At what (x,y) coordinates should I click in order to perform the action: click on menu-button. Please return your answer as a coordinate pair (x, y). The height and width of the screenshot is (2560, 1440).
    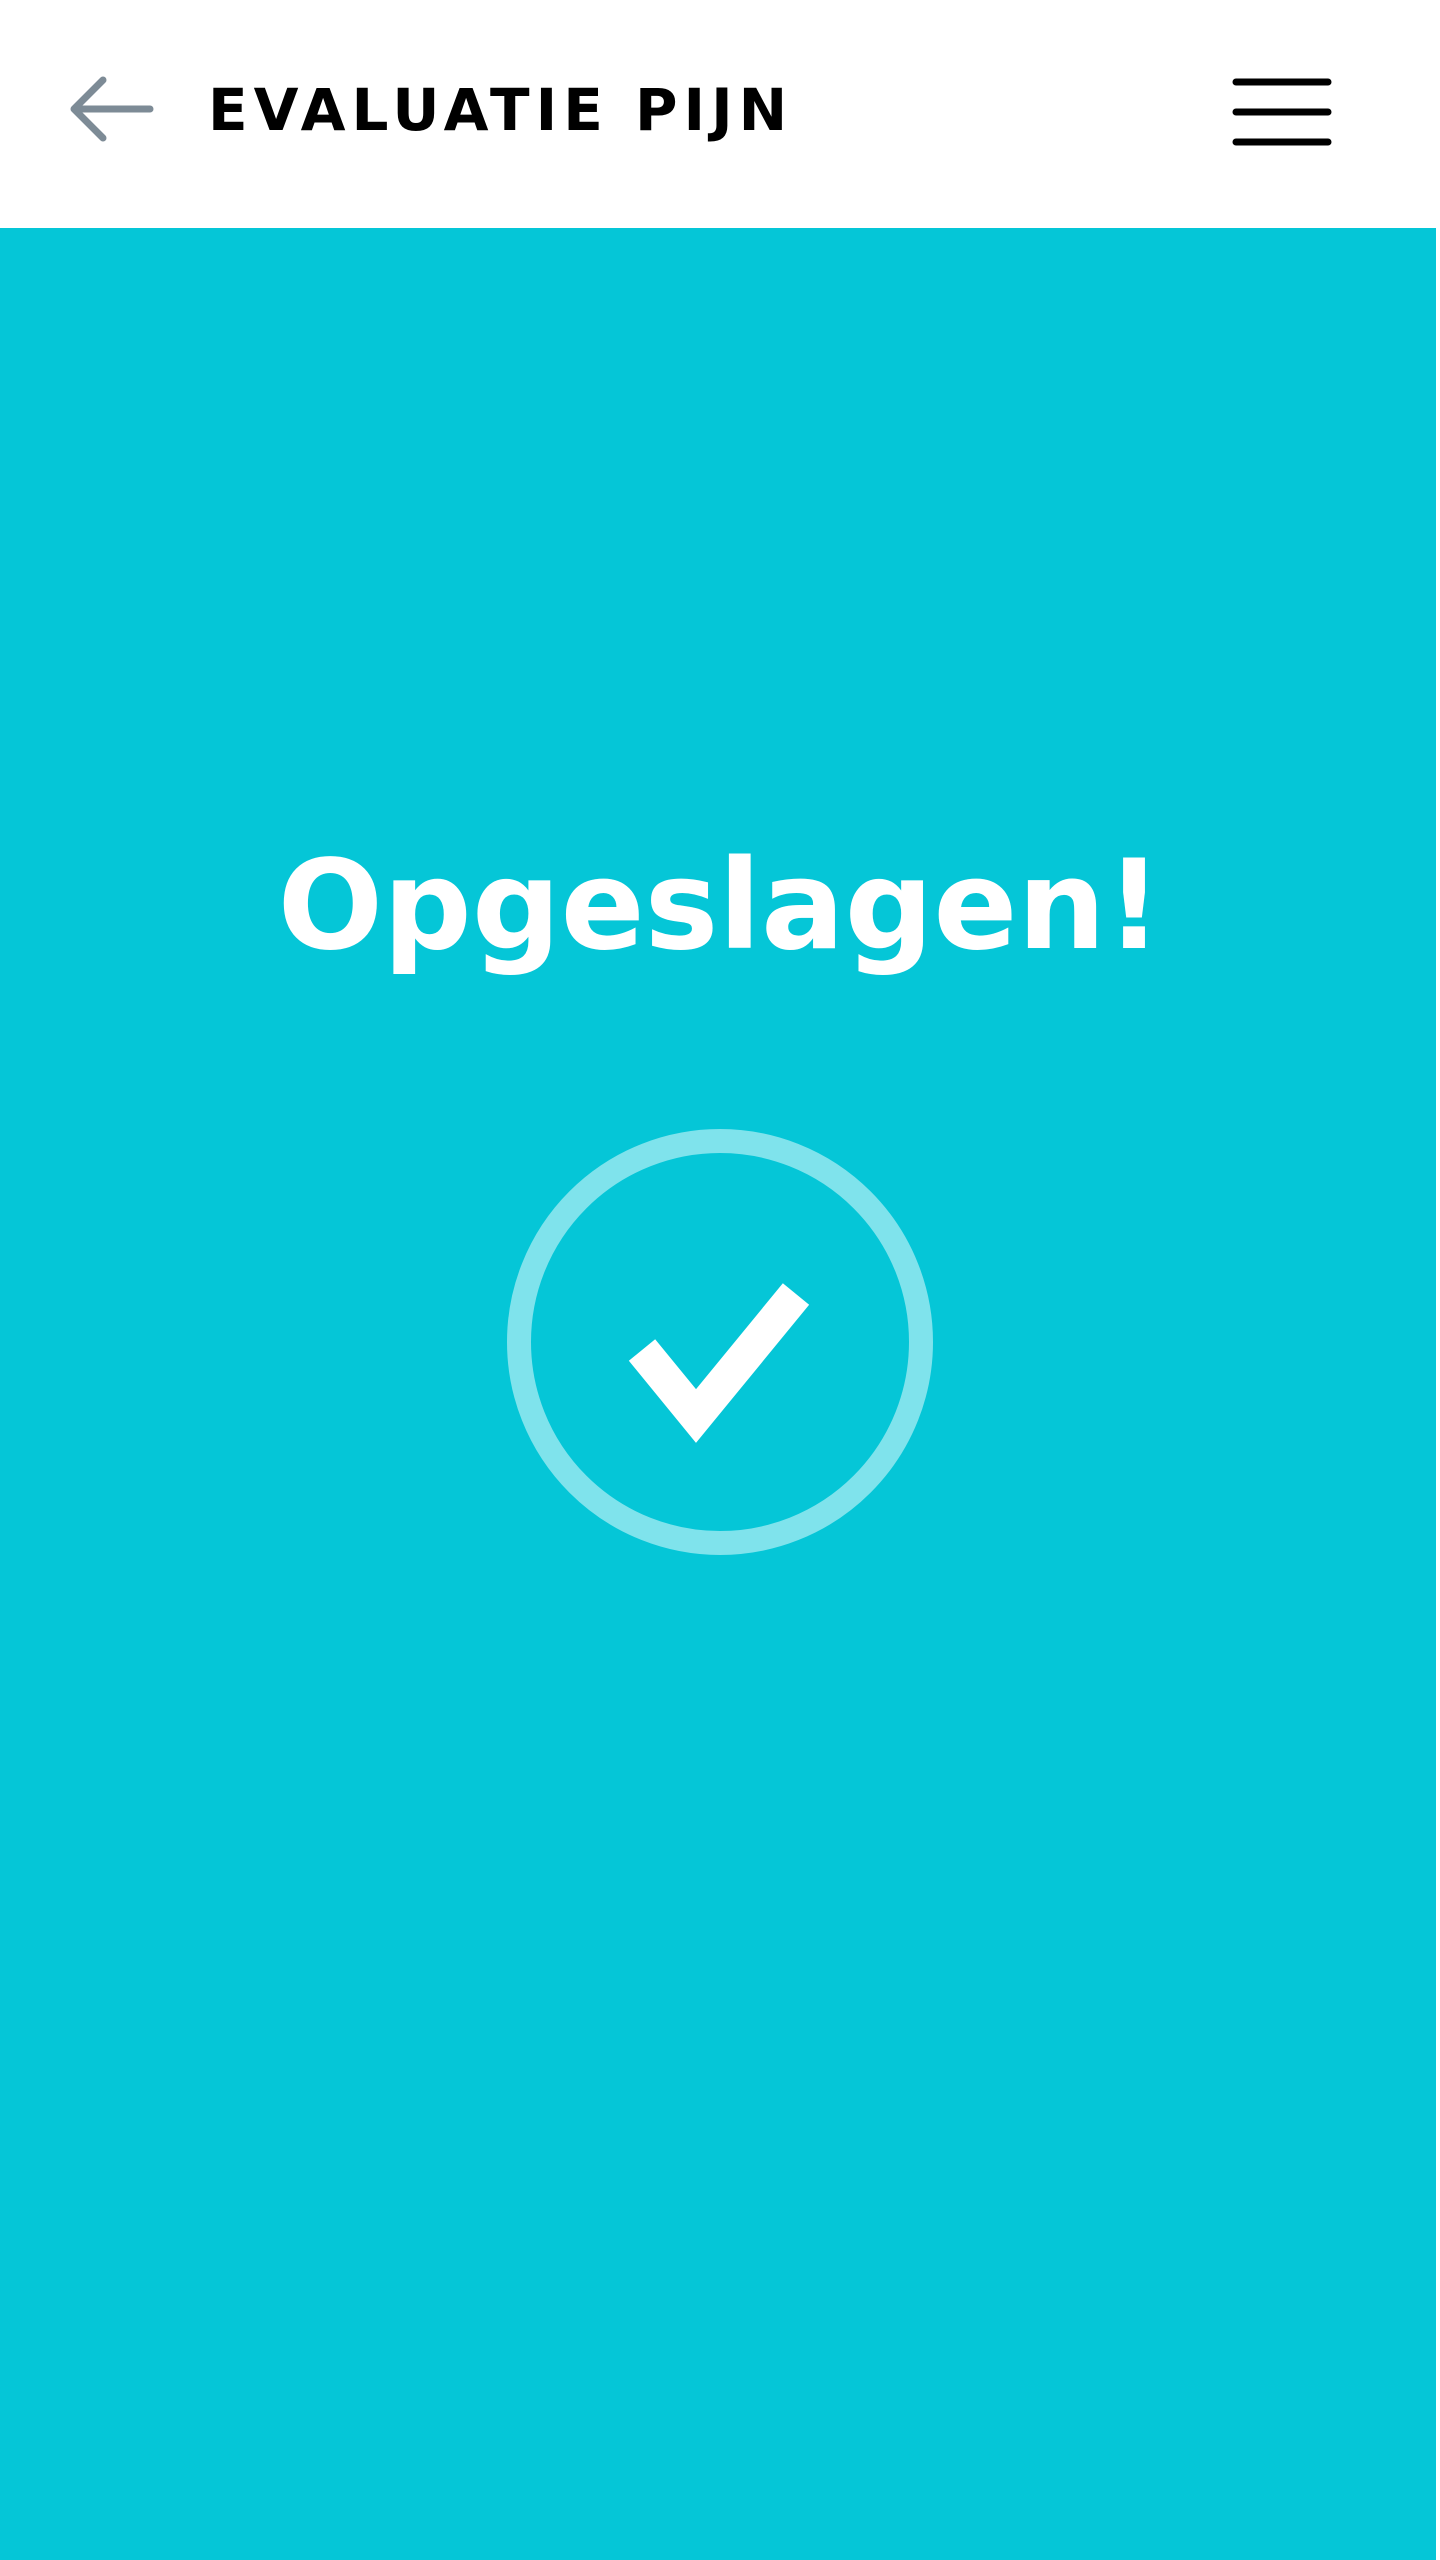
    Looking at the image, I should click on (1278, 112).